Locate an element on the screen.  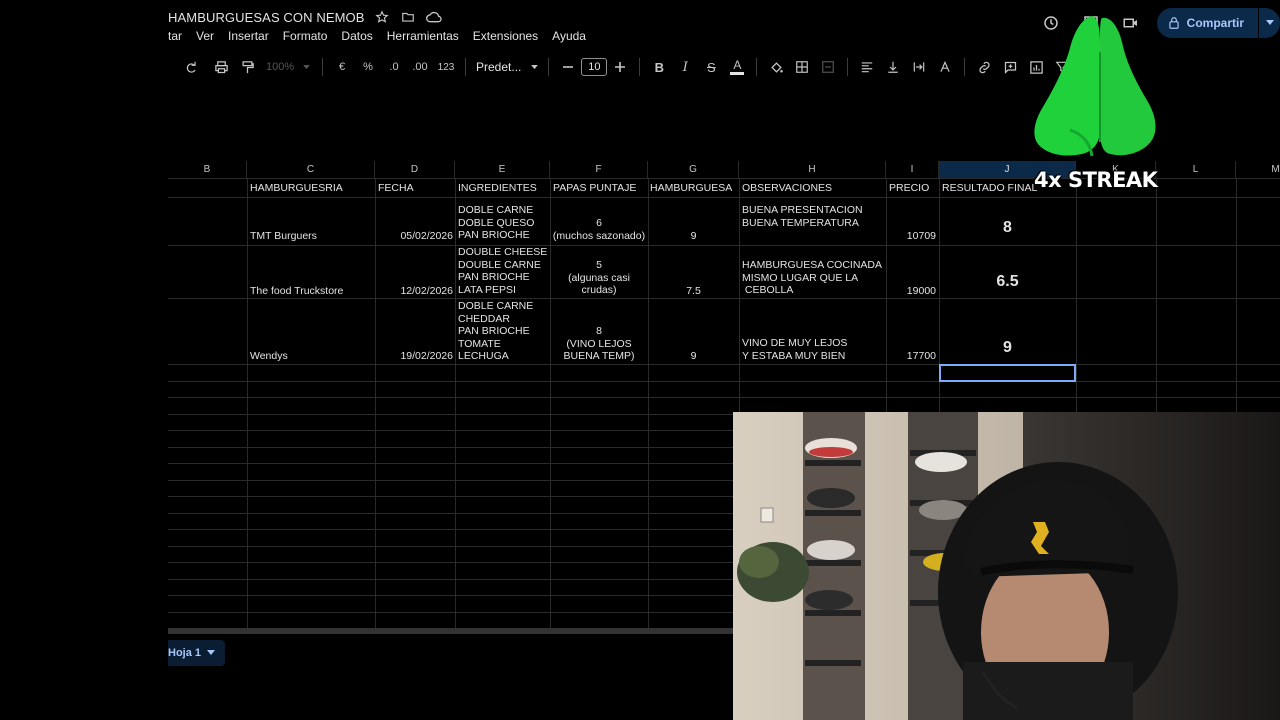
cell-observaciones: VINO DE MUY LEJOS Y ESTABA MUY BIEN is located at coordinates (794, 349).